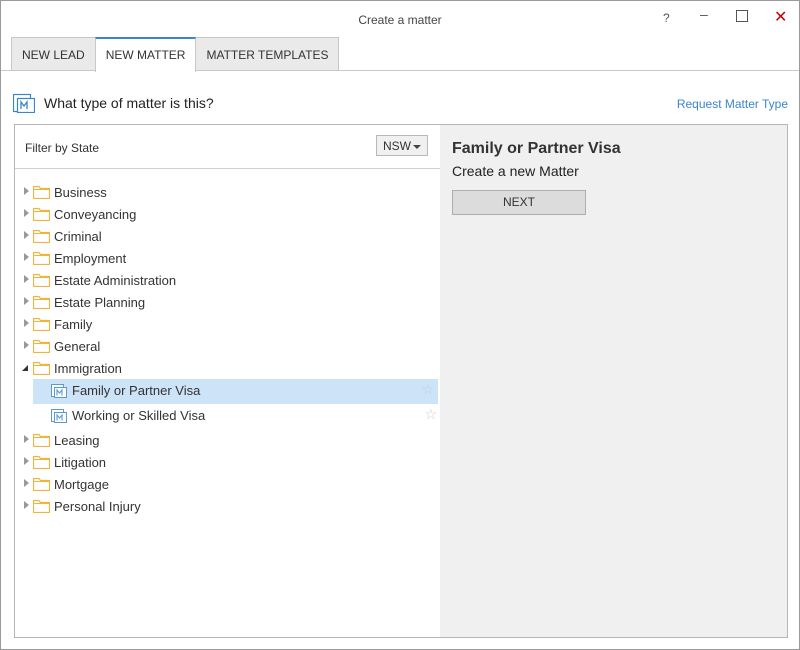 This screenshot has height=650, width=800. Describe the element at coordinates (25, 368) in the screenshot. I see `collapse-arrow-icon` at that location.